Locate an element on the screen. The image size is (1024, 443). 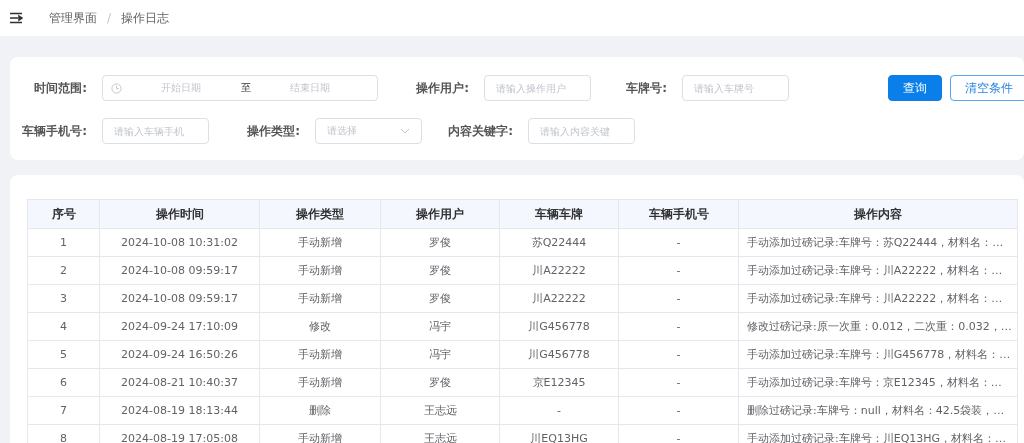
table-cell: 1 is located at coordinates (63, 242).